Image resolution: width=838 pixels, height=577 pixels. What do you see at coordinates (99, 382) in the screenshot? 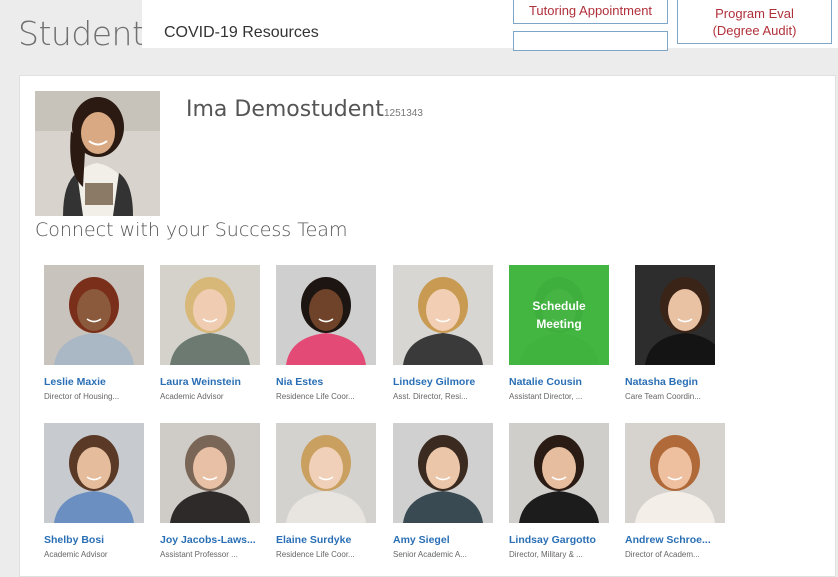
I see `team-member-name: Leslie Maxie` at bounding box center [99, 382].